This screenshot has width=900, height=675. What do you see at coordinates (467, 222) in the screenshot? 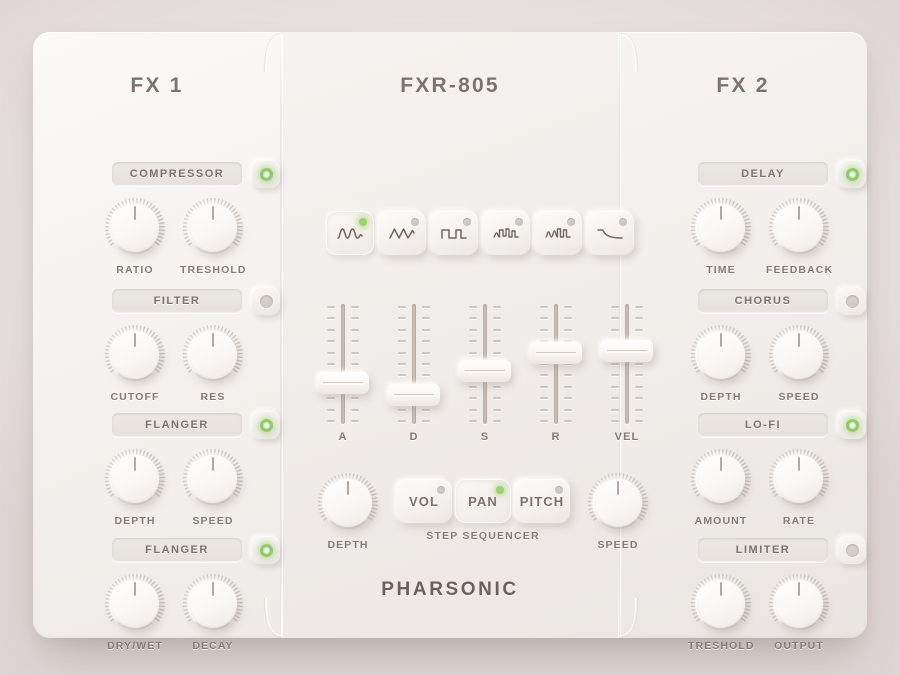
I see `waveform-button-3-led` at bounding box center [467, 222].